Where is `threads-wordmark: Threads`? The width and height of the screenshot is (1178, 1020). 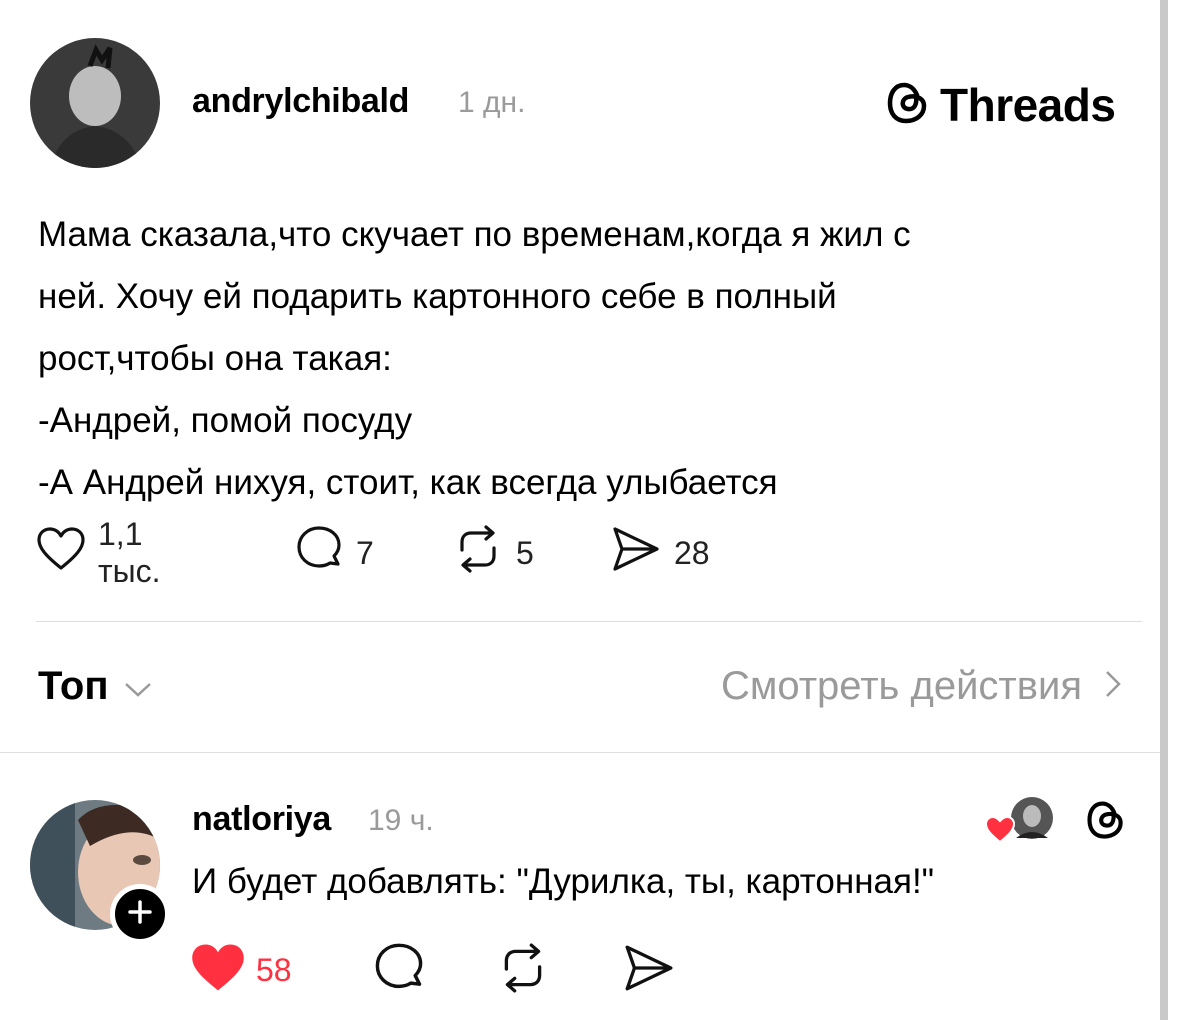
threads-wordmark: Threads is located at coordinates (1028, 105).